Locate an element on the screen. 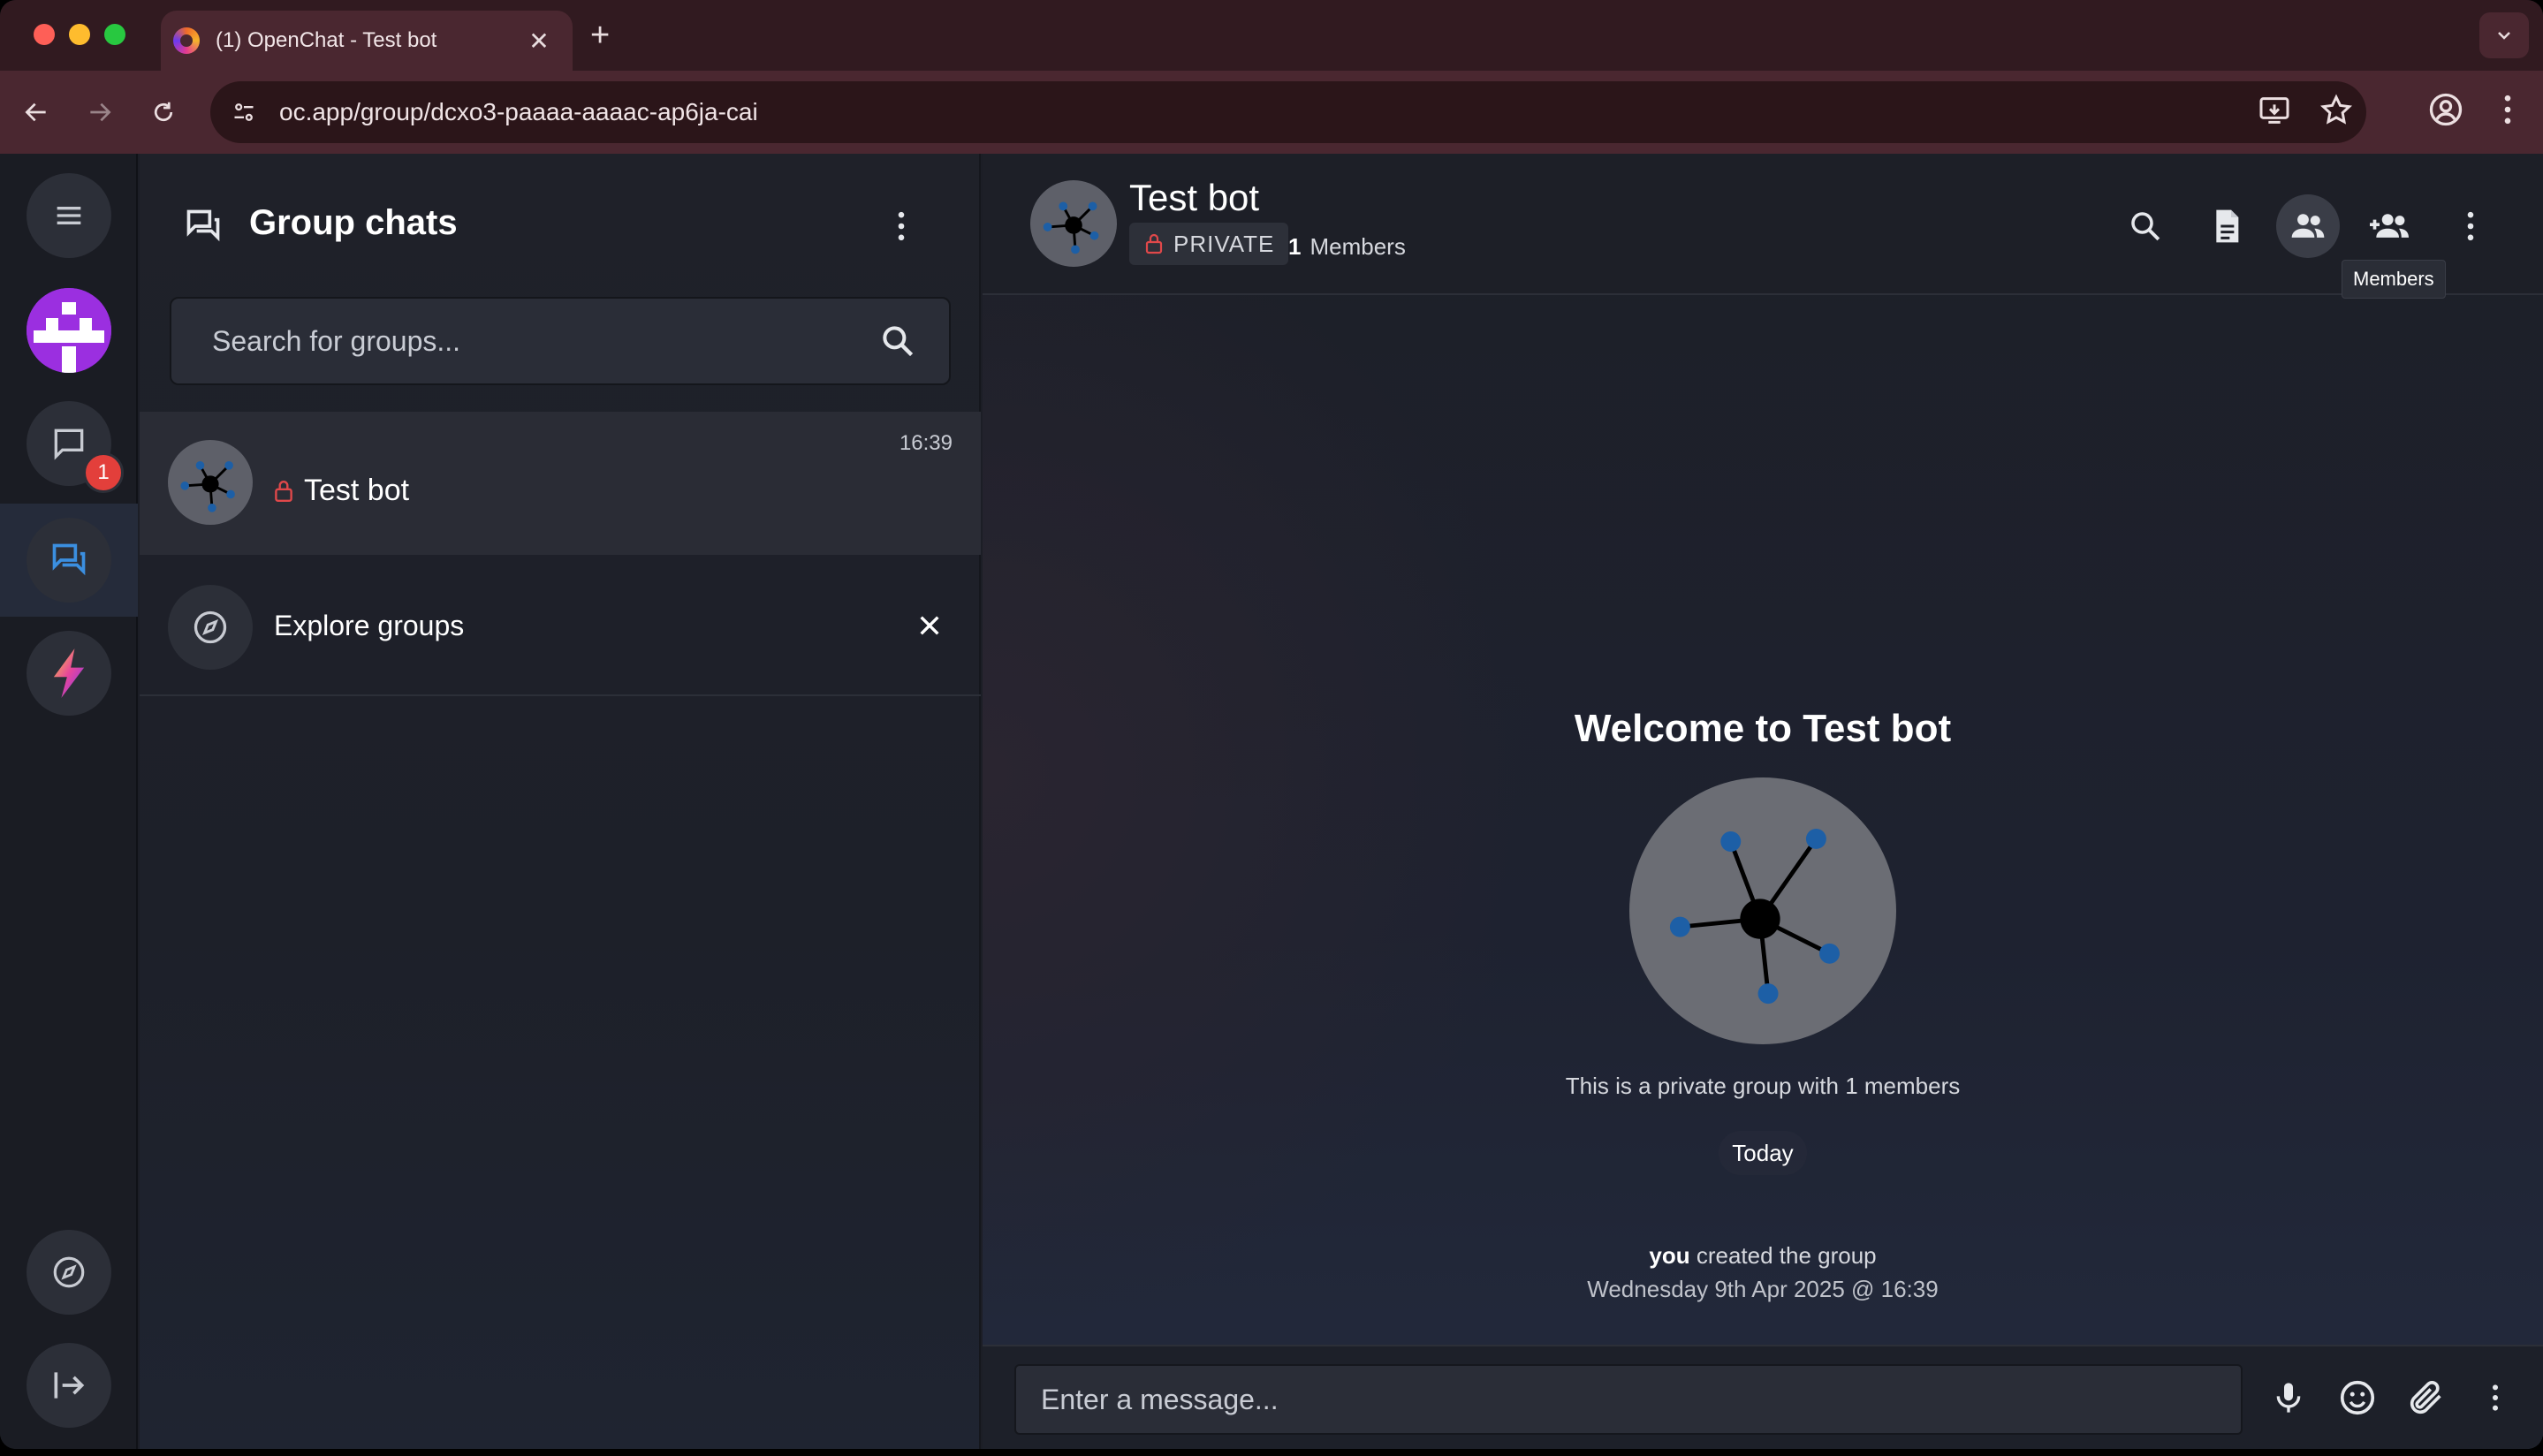  explore-groups-label: Explore groups is located at coordinates (369, 625).